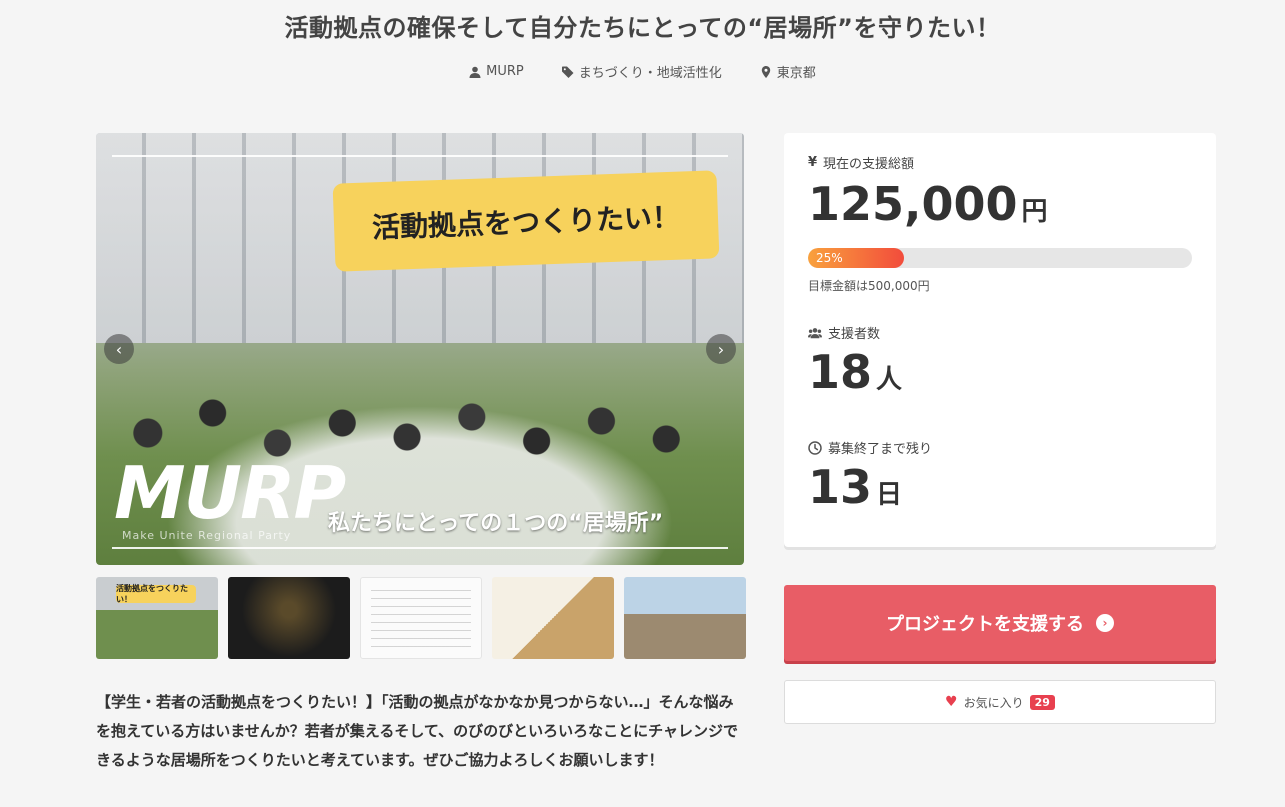 This screenshot has width=1285, height=807. Describe the element at coordinates (985, 624) in the screenshot. I see `support-button-label: プロジェクトを支援する` at that location.